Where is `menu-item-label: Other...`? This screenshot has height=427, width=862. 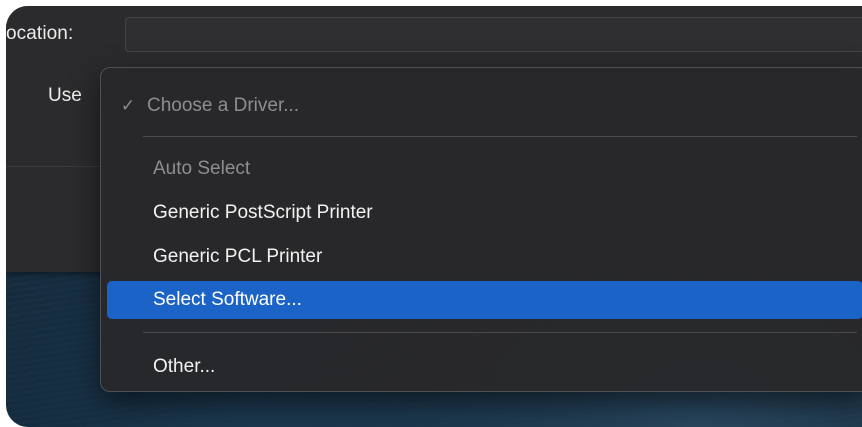 menu-item-label: Other... is located at coordinates (184, 366).